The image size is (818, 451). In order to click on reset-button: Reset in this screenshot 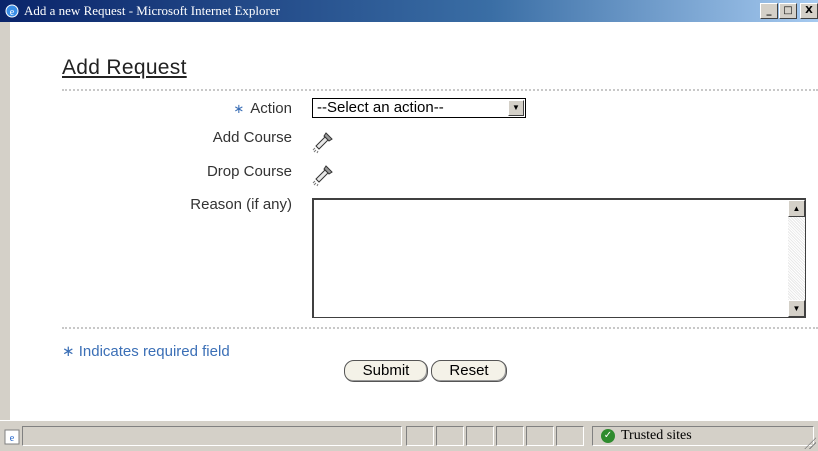, I will do `click(469, 371)`.